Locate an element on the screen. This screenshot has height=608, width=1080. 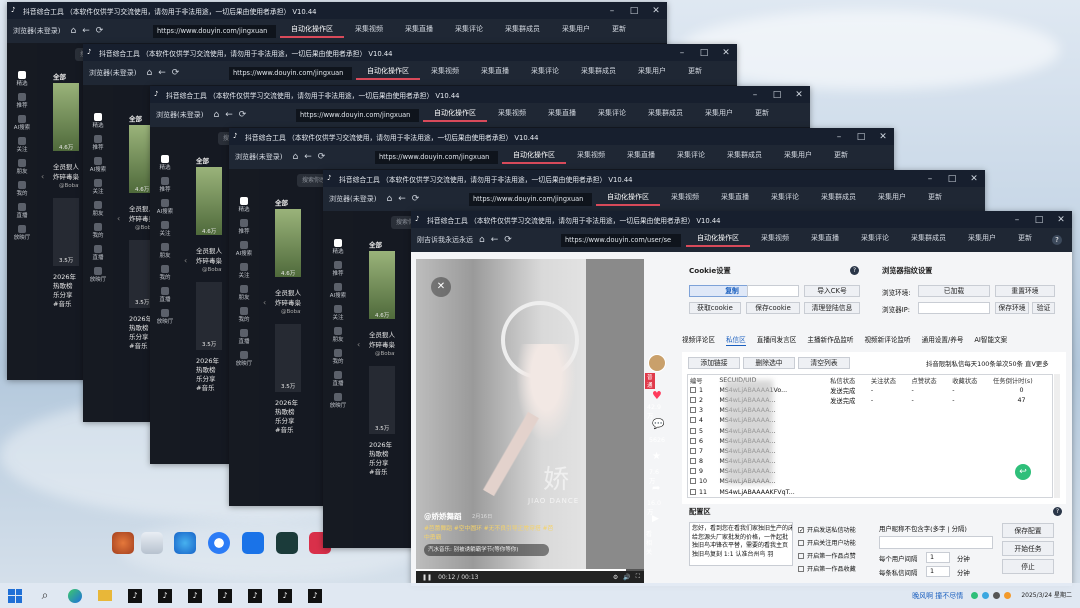
category-tab: 全部 is located at coordinates (375, 244).